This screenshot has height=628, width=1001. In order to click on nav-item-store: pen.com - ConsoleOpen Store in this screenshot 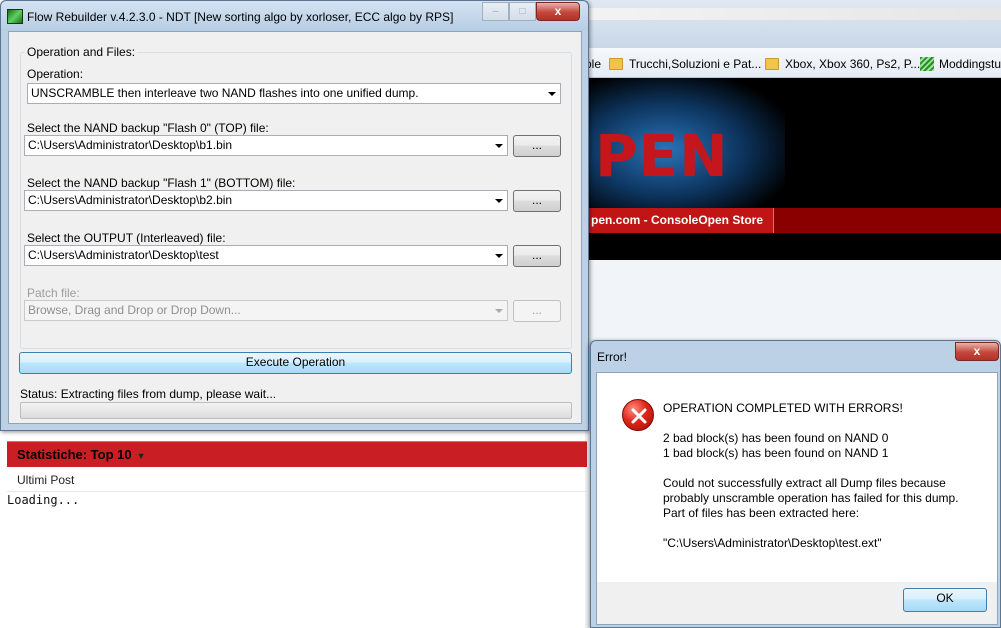, I will do `click(680, 220)`.